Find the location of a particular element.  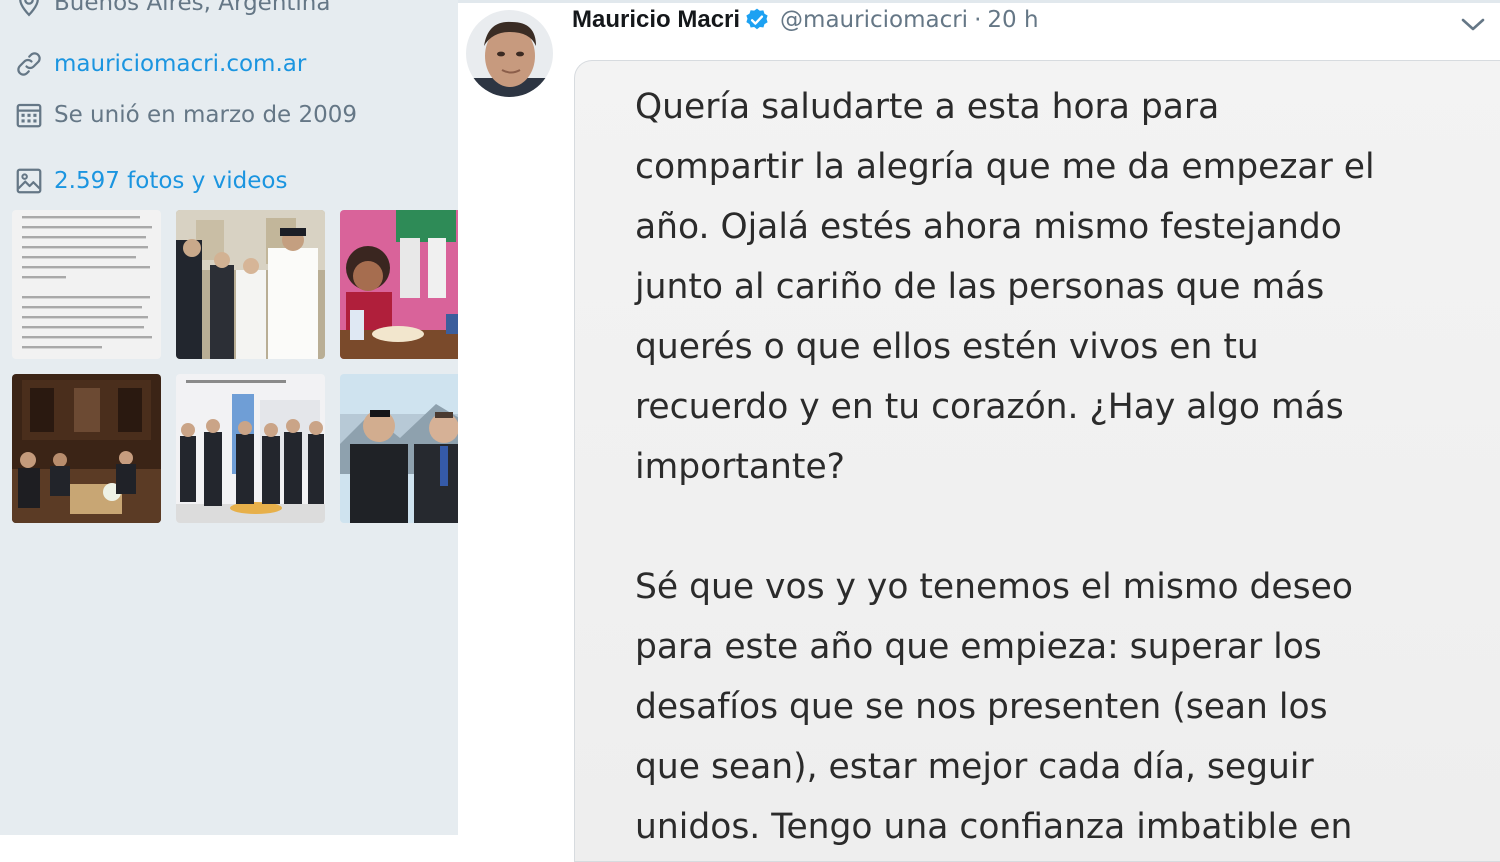

profile-media-link: 2.597 fotos y videos is located at coordinates (150, 181).